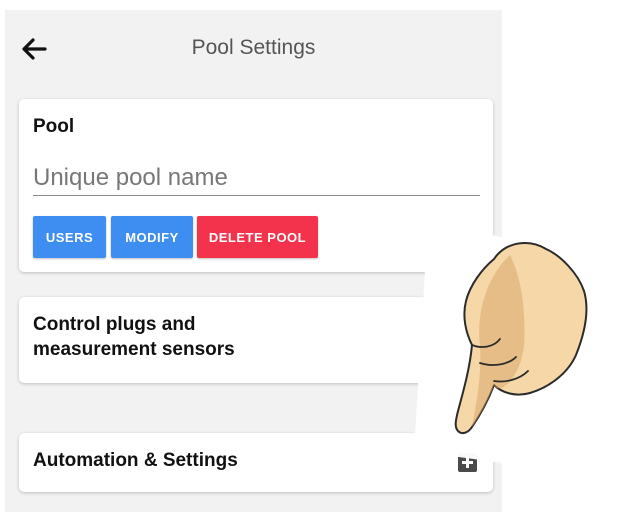 Image resolution: width=629 pixels, height=512 pixels. Describe the element at coordinates (54, 126) in the screenshot. I see `pool-card-title: Pool` at that location.